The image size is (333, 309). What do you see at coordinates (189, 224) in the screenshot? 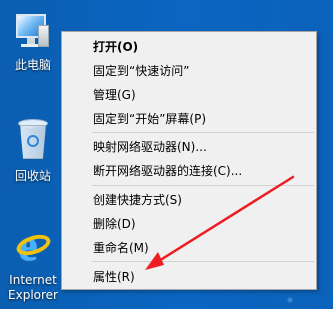
I see `menu-item-delete: 删除(D)` at bounding box center [189, 224].